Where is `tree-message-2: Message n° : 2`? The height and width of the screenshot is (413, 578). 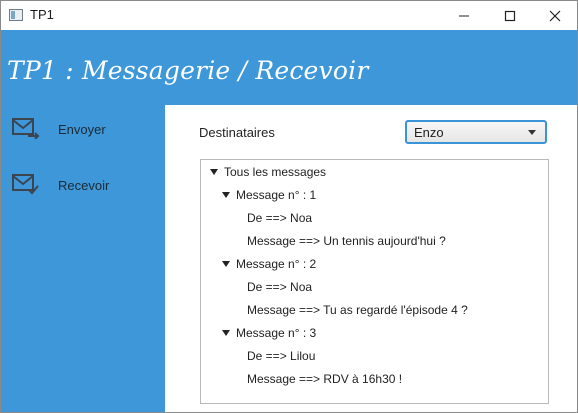
tree-message-2: Message n° : 2 is located at coordinates (269, 264).